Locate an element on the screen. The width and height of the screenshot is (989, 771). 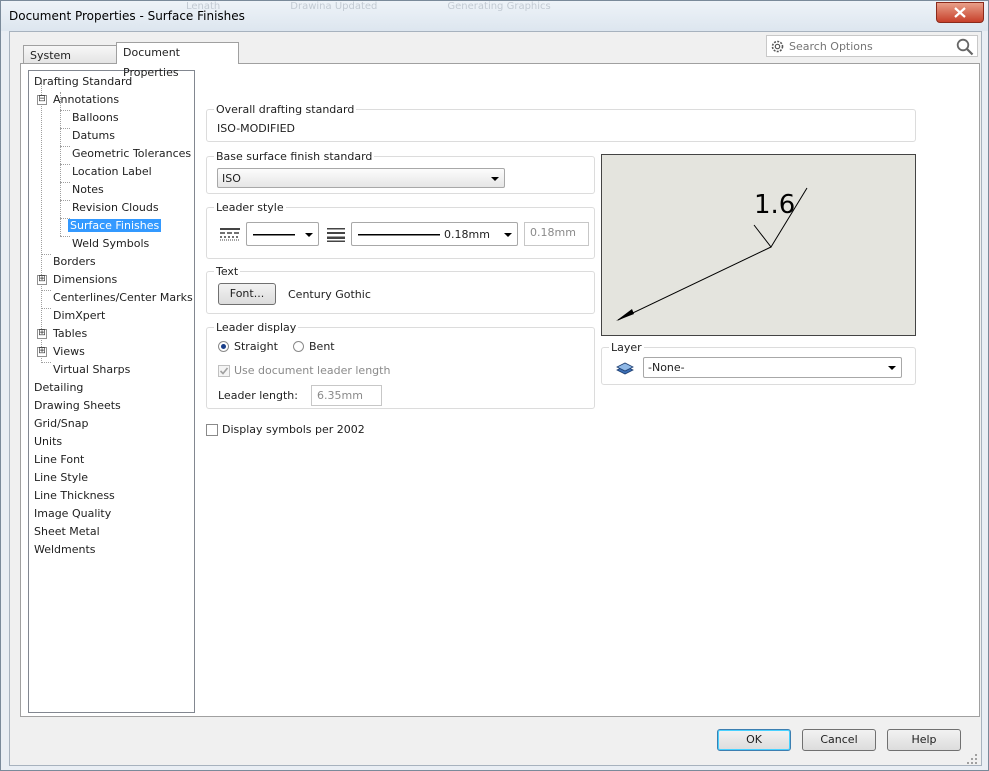
tree-item-geometric-tolerances: Geometric Tolerances is located at coordinates (131, 154).